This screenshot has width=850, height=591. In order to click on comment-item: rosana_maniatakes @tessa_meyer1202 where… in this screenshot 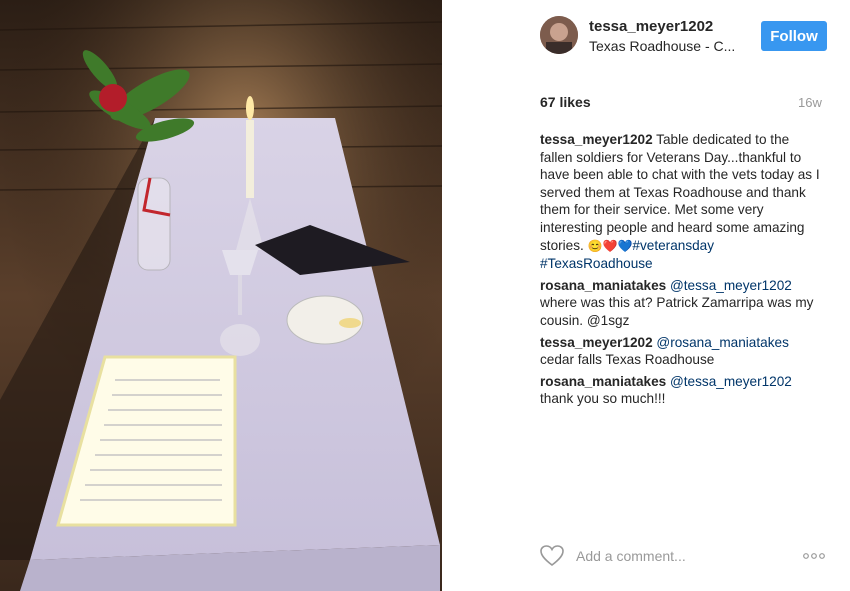, I will do `click(680, 303)`.